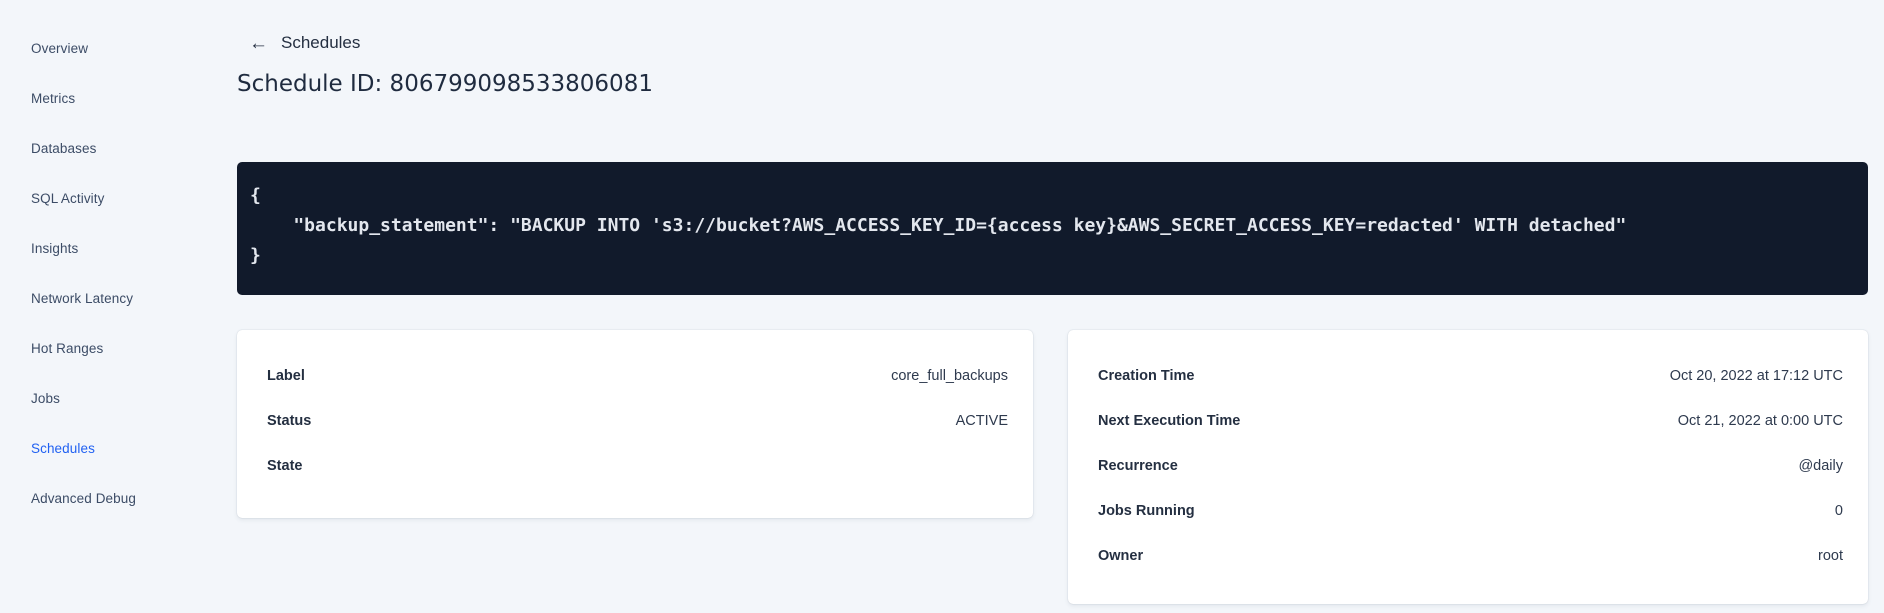 The height and width of the screenshot is (613, 1884). What do you see at coordinates (1146, 375) in the screenshot?
I see `detail-label: Creation Time` at bounding box center [1146, 375].